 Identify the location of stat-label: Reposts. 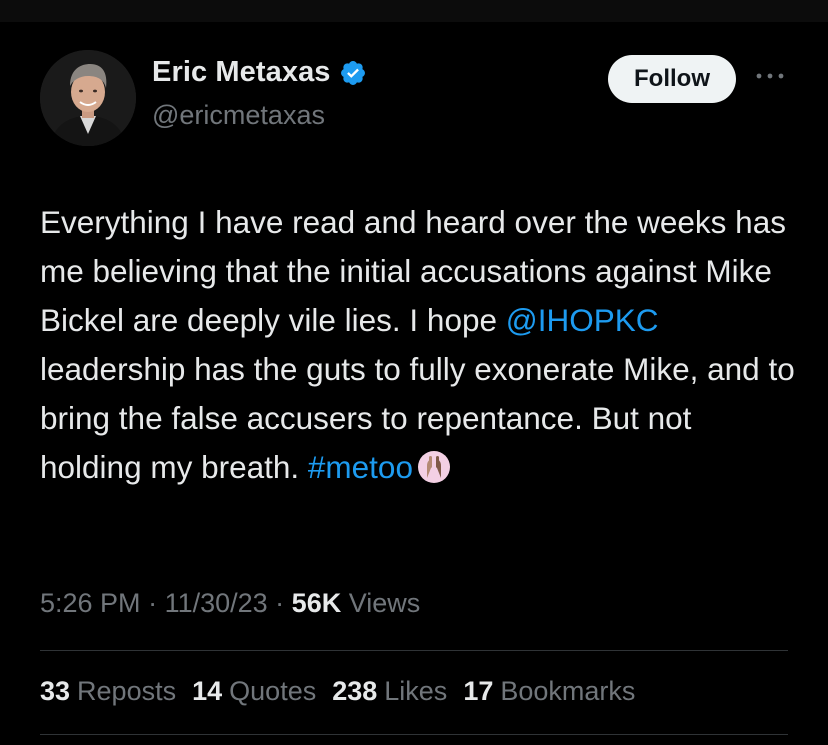
(127, 691).